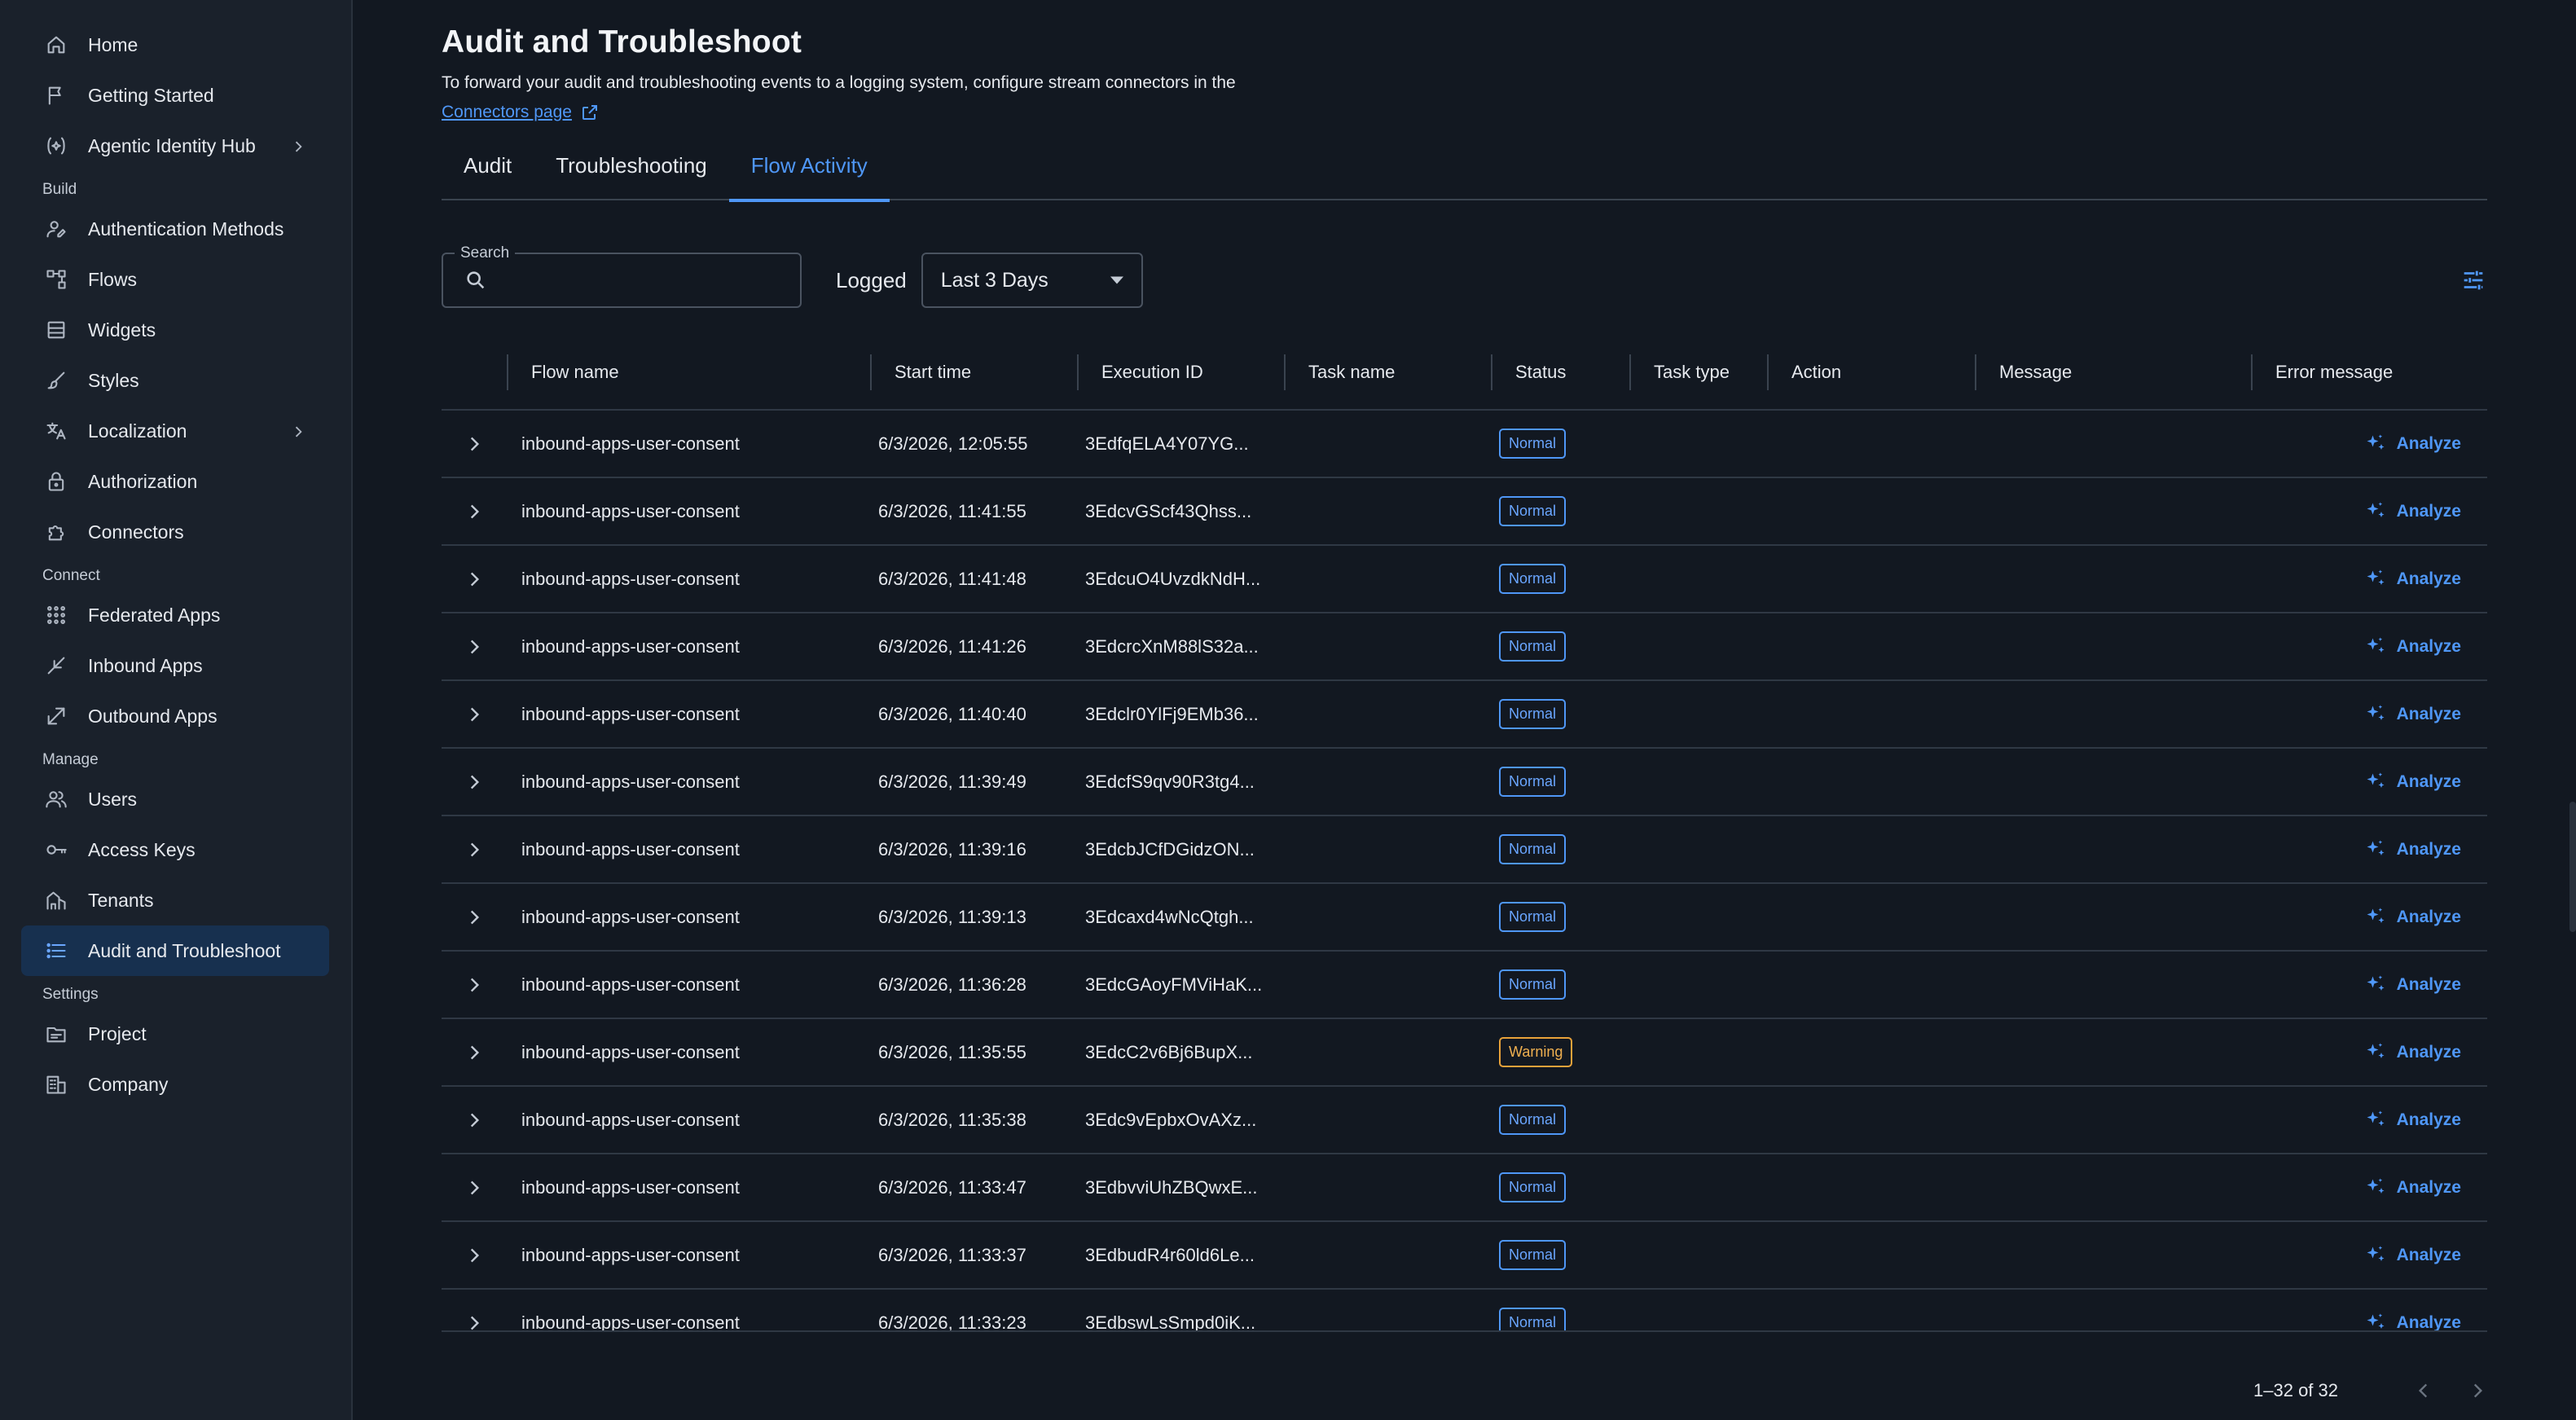  Describe the element at coordinates (175, 381) in the screenshot. I see `sidebar-item-styles: Styles` at that location.